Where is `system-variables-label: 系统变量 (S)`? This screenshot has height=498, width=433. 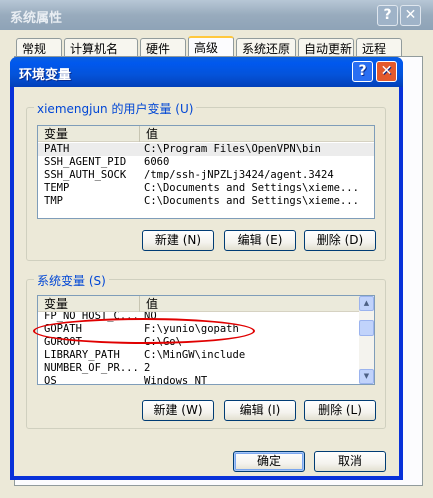 system-variables-label: 系统变量 (S) is located at coordinates (71, 280).